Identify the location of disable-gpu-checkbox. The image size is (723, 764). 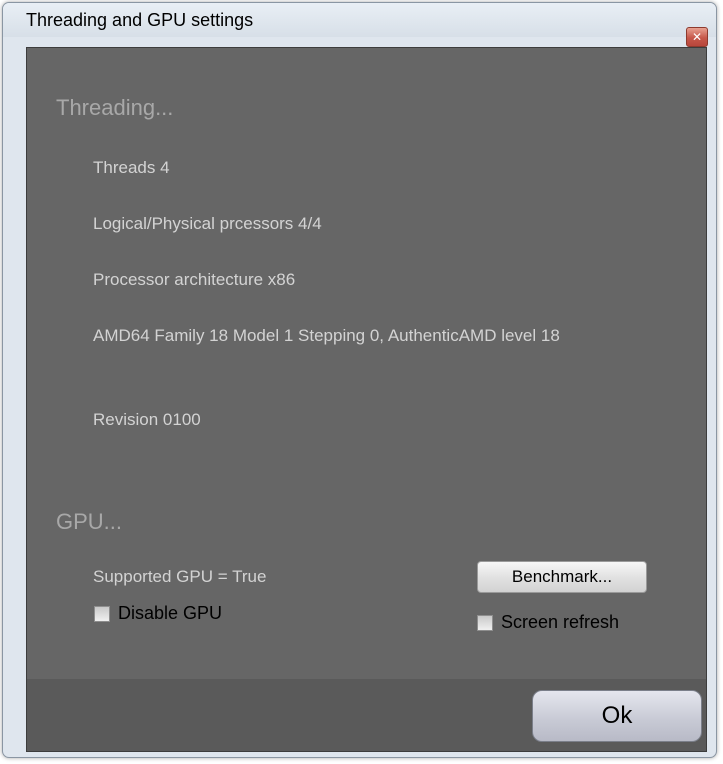
(102, 613).